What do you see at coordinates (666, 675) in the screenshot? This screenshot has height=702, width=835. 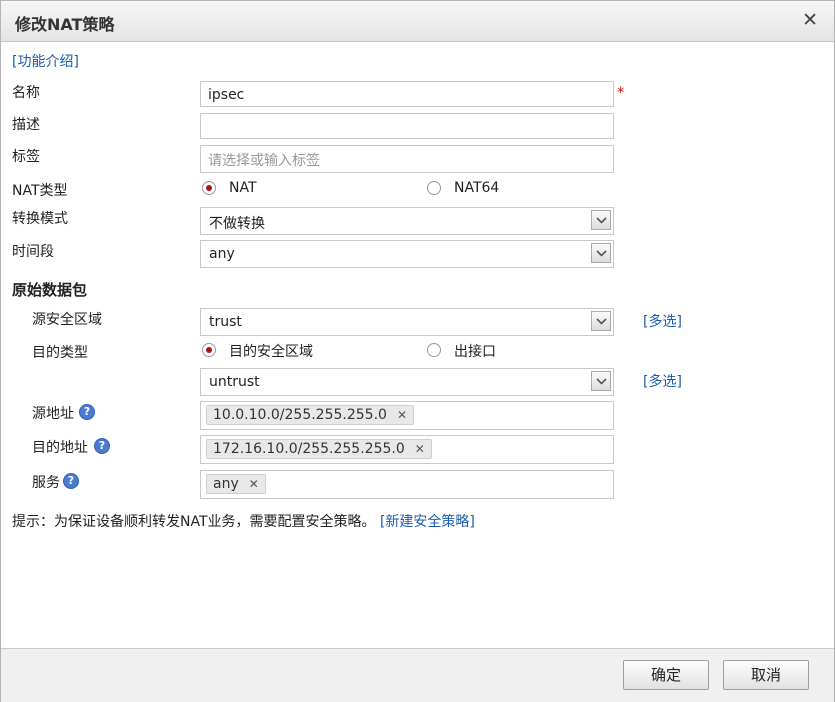 I see `ok-button: 确定` at bounding box center [666, 675].